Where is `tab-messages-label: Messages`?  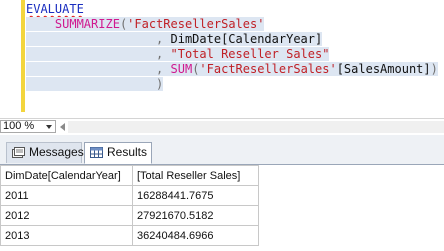
tab-messages-label: Messages is located at coordinates (56, 152).